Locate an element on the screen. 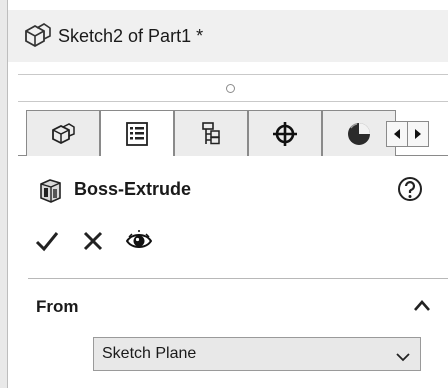 This screenshot has height=388, width=448. check-icon is located at coordinates (47, 242).